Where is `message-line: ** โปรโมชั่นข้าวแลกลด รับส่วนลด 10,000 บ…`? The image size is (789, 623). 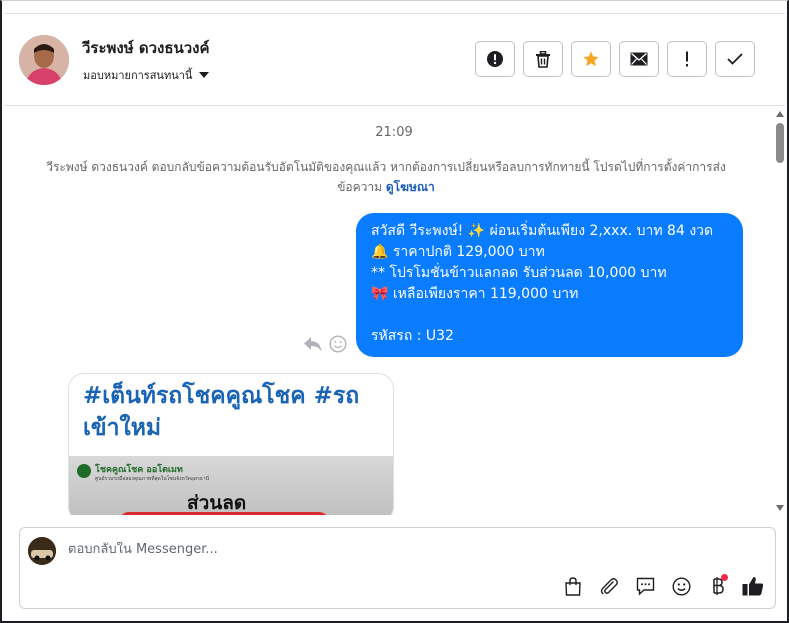 message-line: ** โปรโมชั่นข้าวแลกลด รับส่วนลด 10,000 บ… is located at coordinates (519, 273).